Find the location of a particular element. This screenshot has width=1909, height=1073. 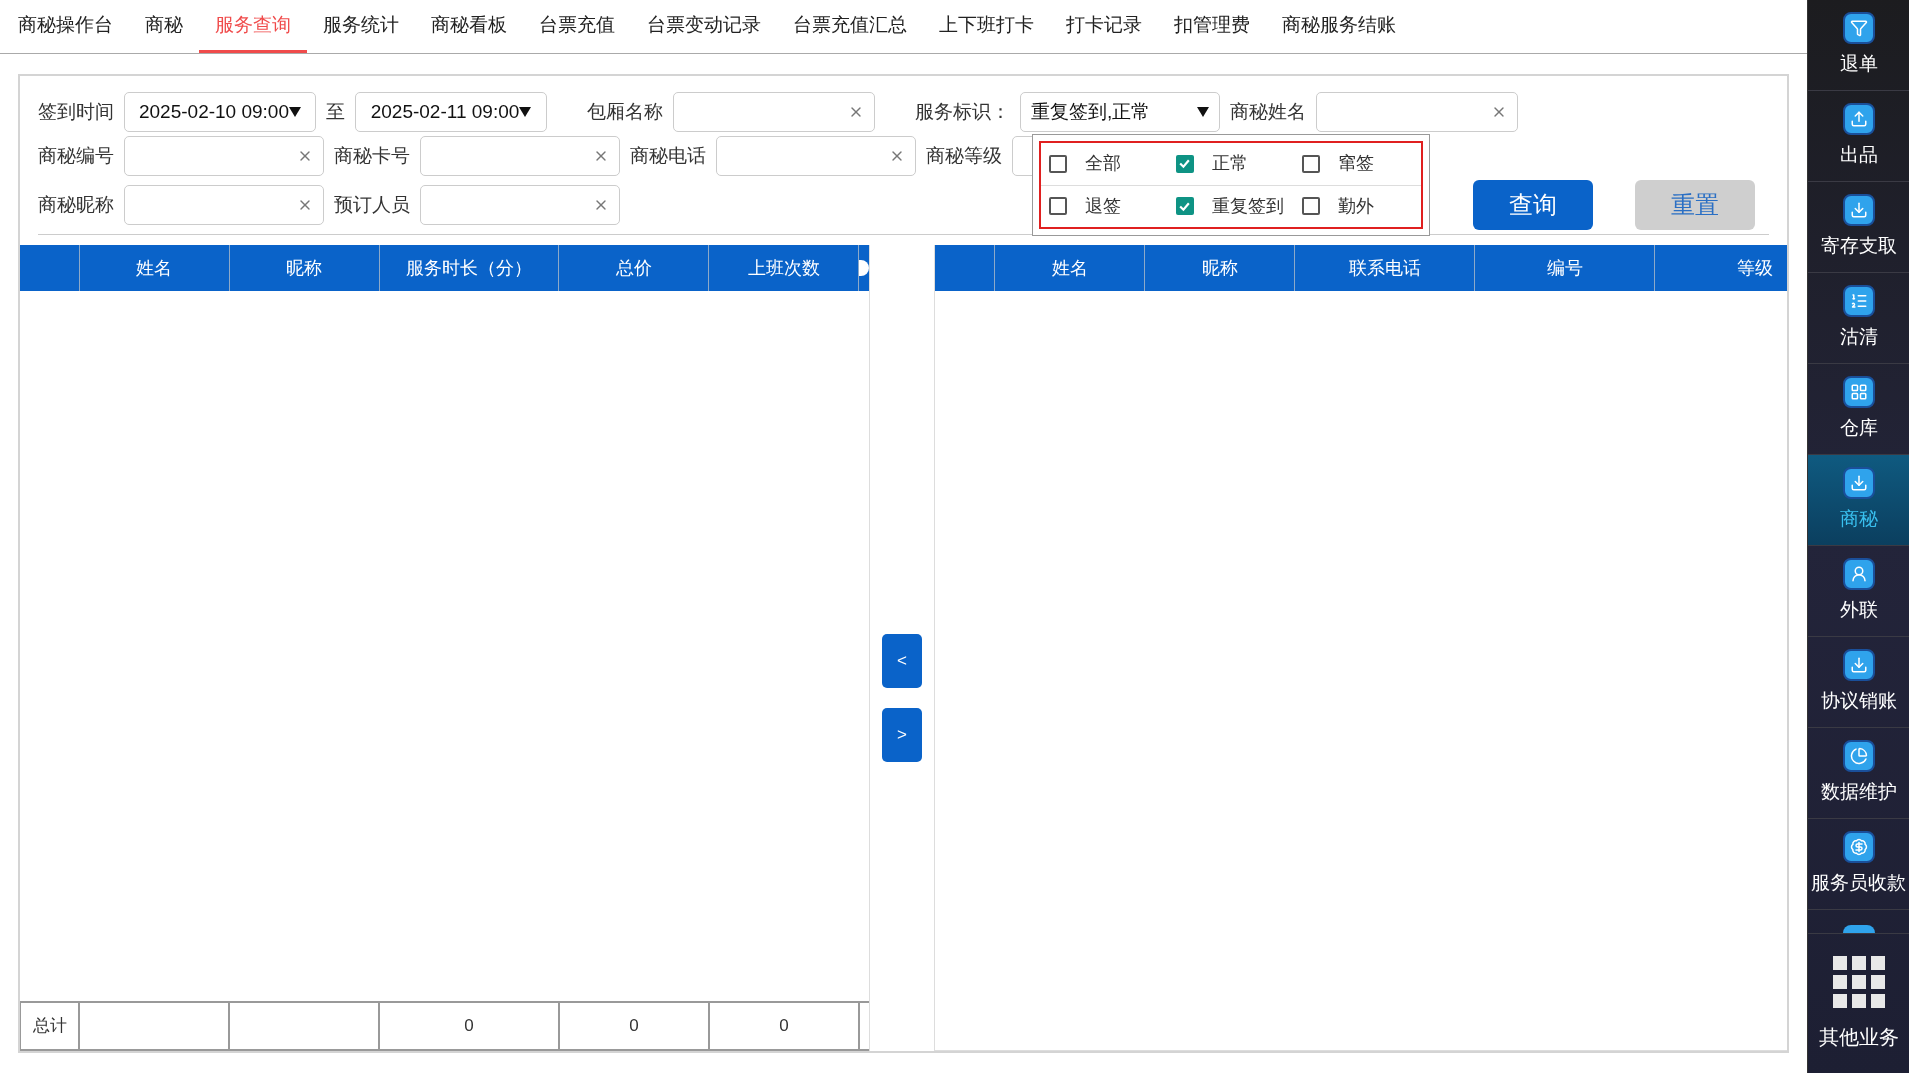

sidebar-item: 商秘 is located at coordinates (1858, 500).